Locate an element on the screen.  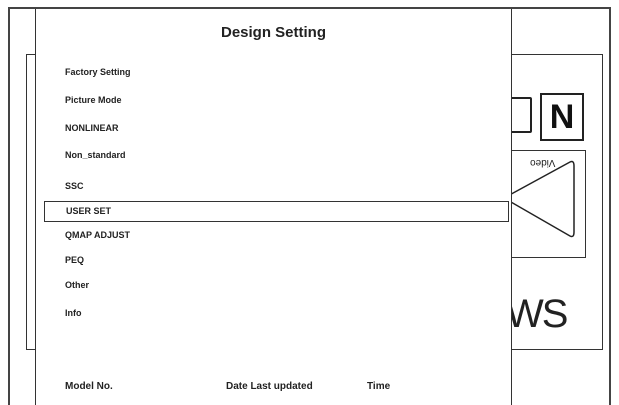
ws-logo: WS is located at coordinates (537, 314).